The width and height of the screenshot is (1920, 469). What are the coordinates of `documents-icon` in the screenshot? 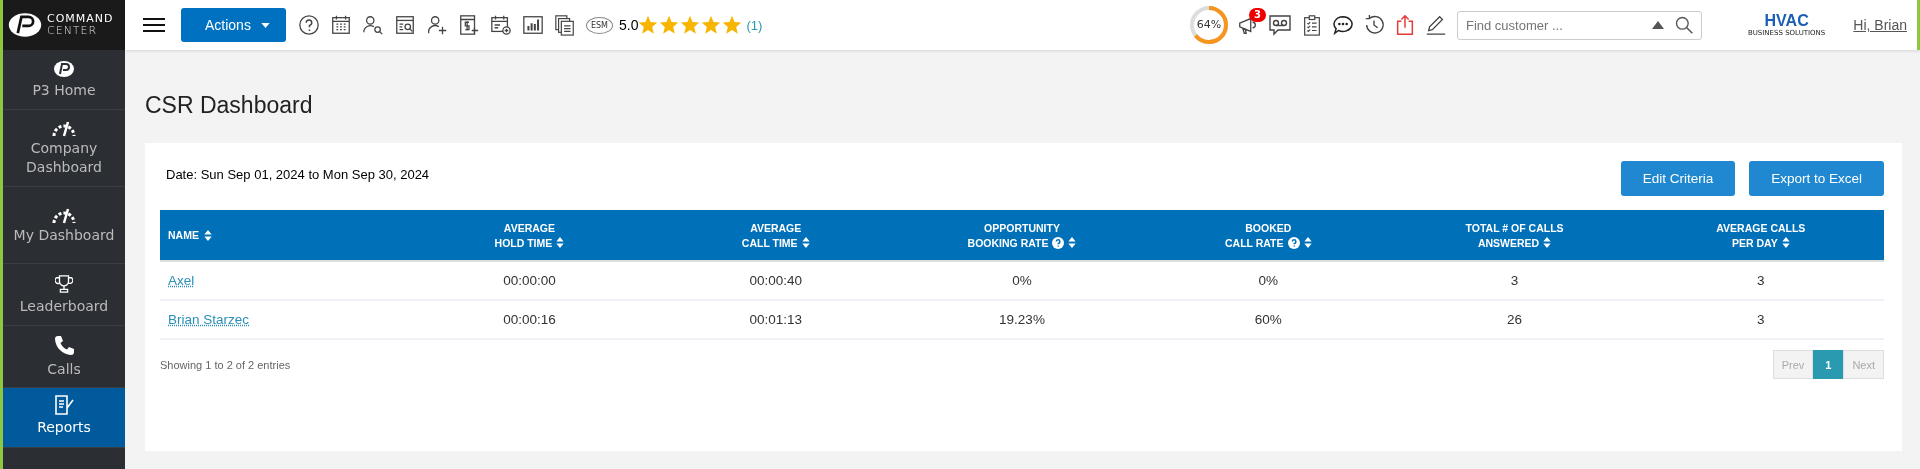 It's located at (564, 25).